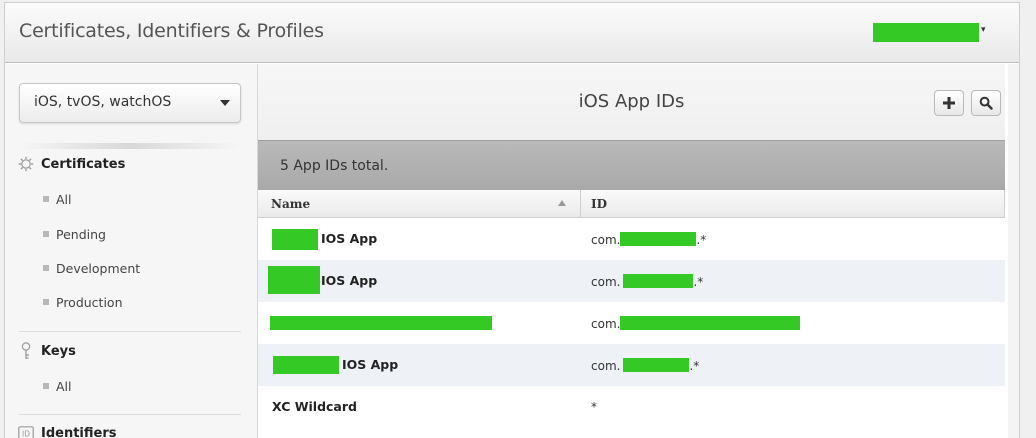 Image resolution: width=1036 pixels, height=438 pixels. I want to click on column-header-name: Name, so click(290, 204).